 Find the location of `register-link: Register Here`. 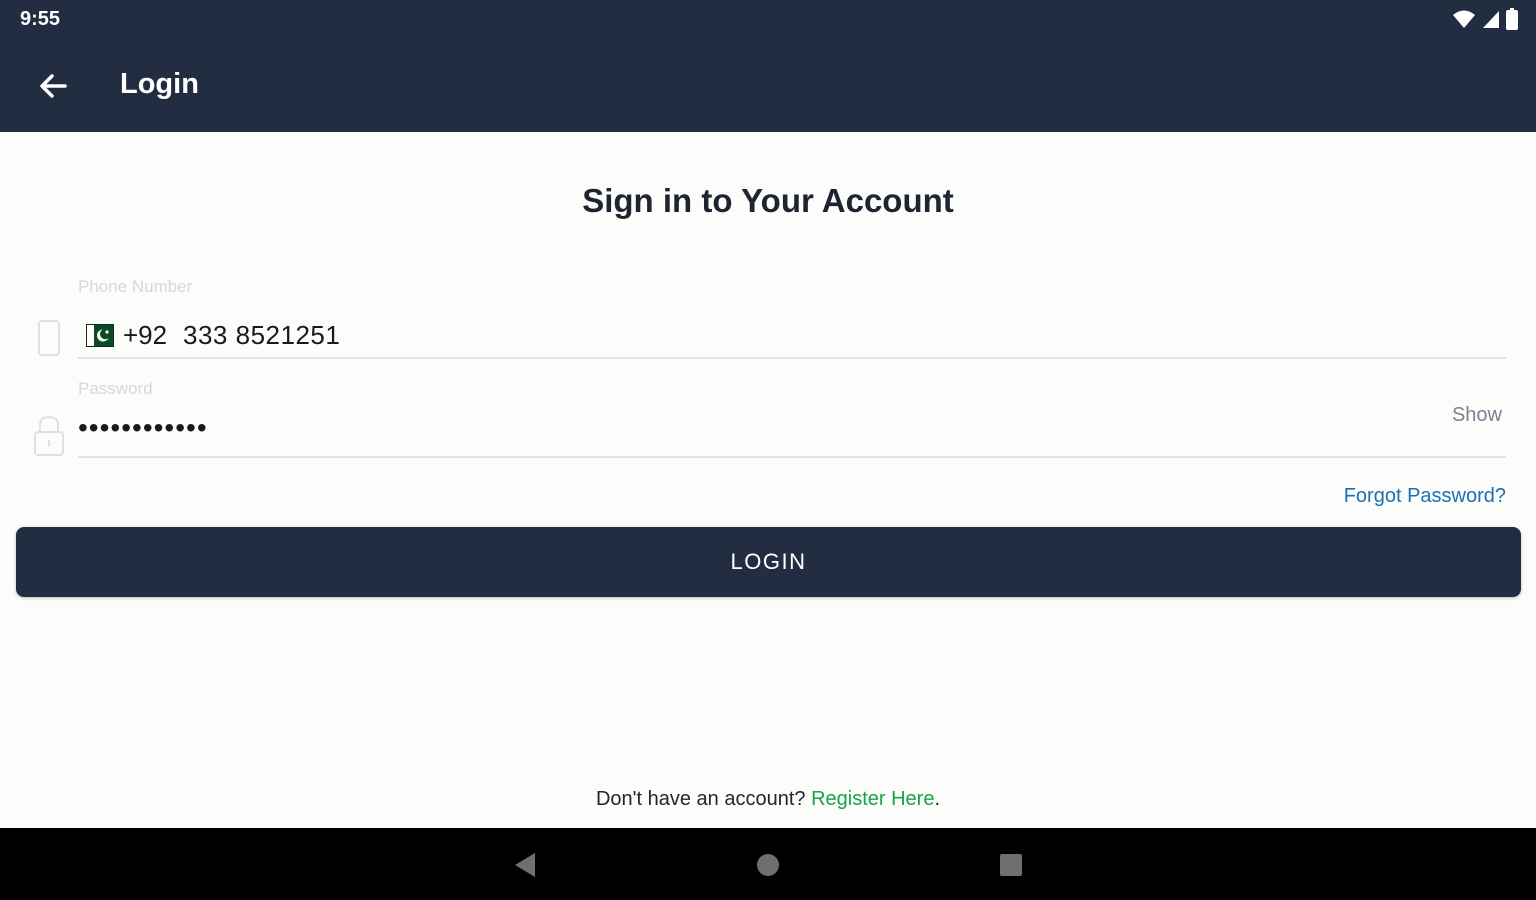

register-link: Register Here is located at coordinates (872, 799).